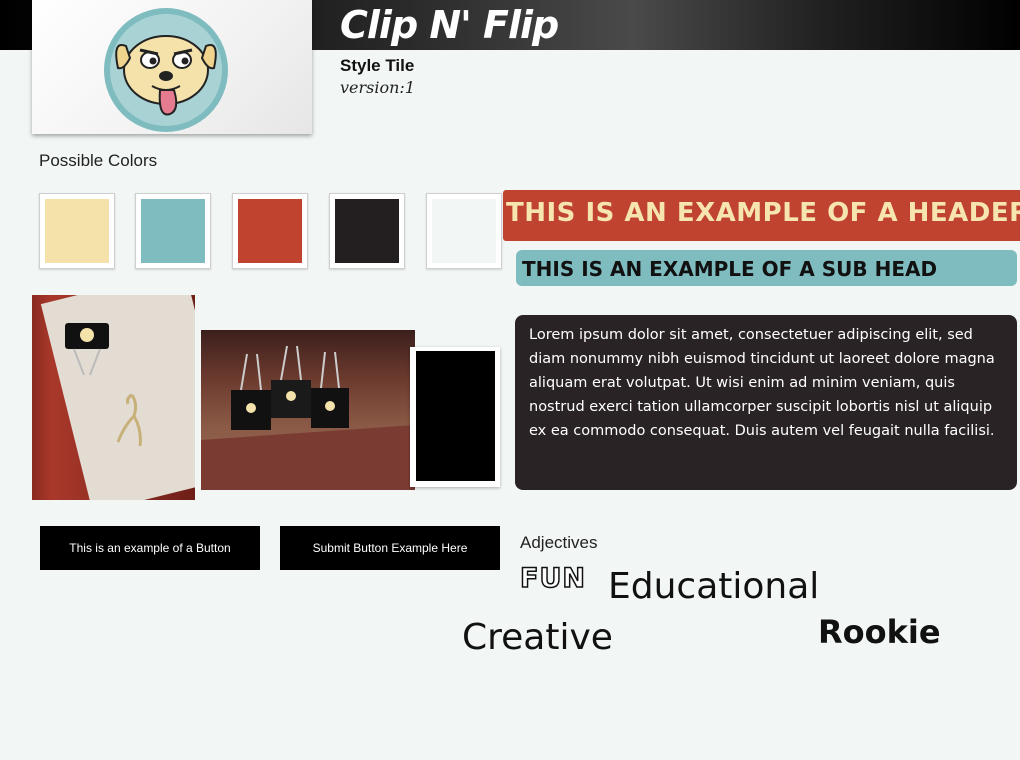 The height and width of the screenshot is (760, 1020). Describe the element at coordinates (308, 417) in the screenshot. I see `binder-clips-icon` at that location.